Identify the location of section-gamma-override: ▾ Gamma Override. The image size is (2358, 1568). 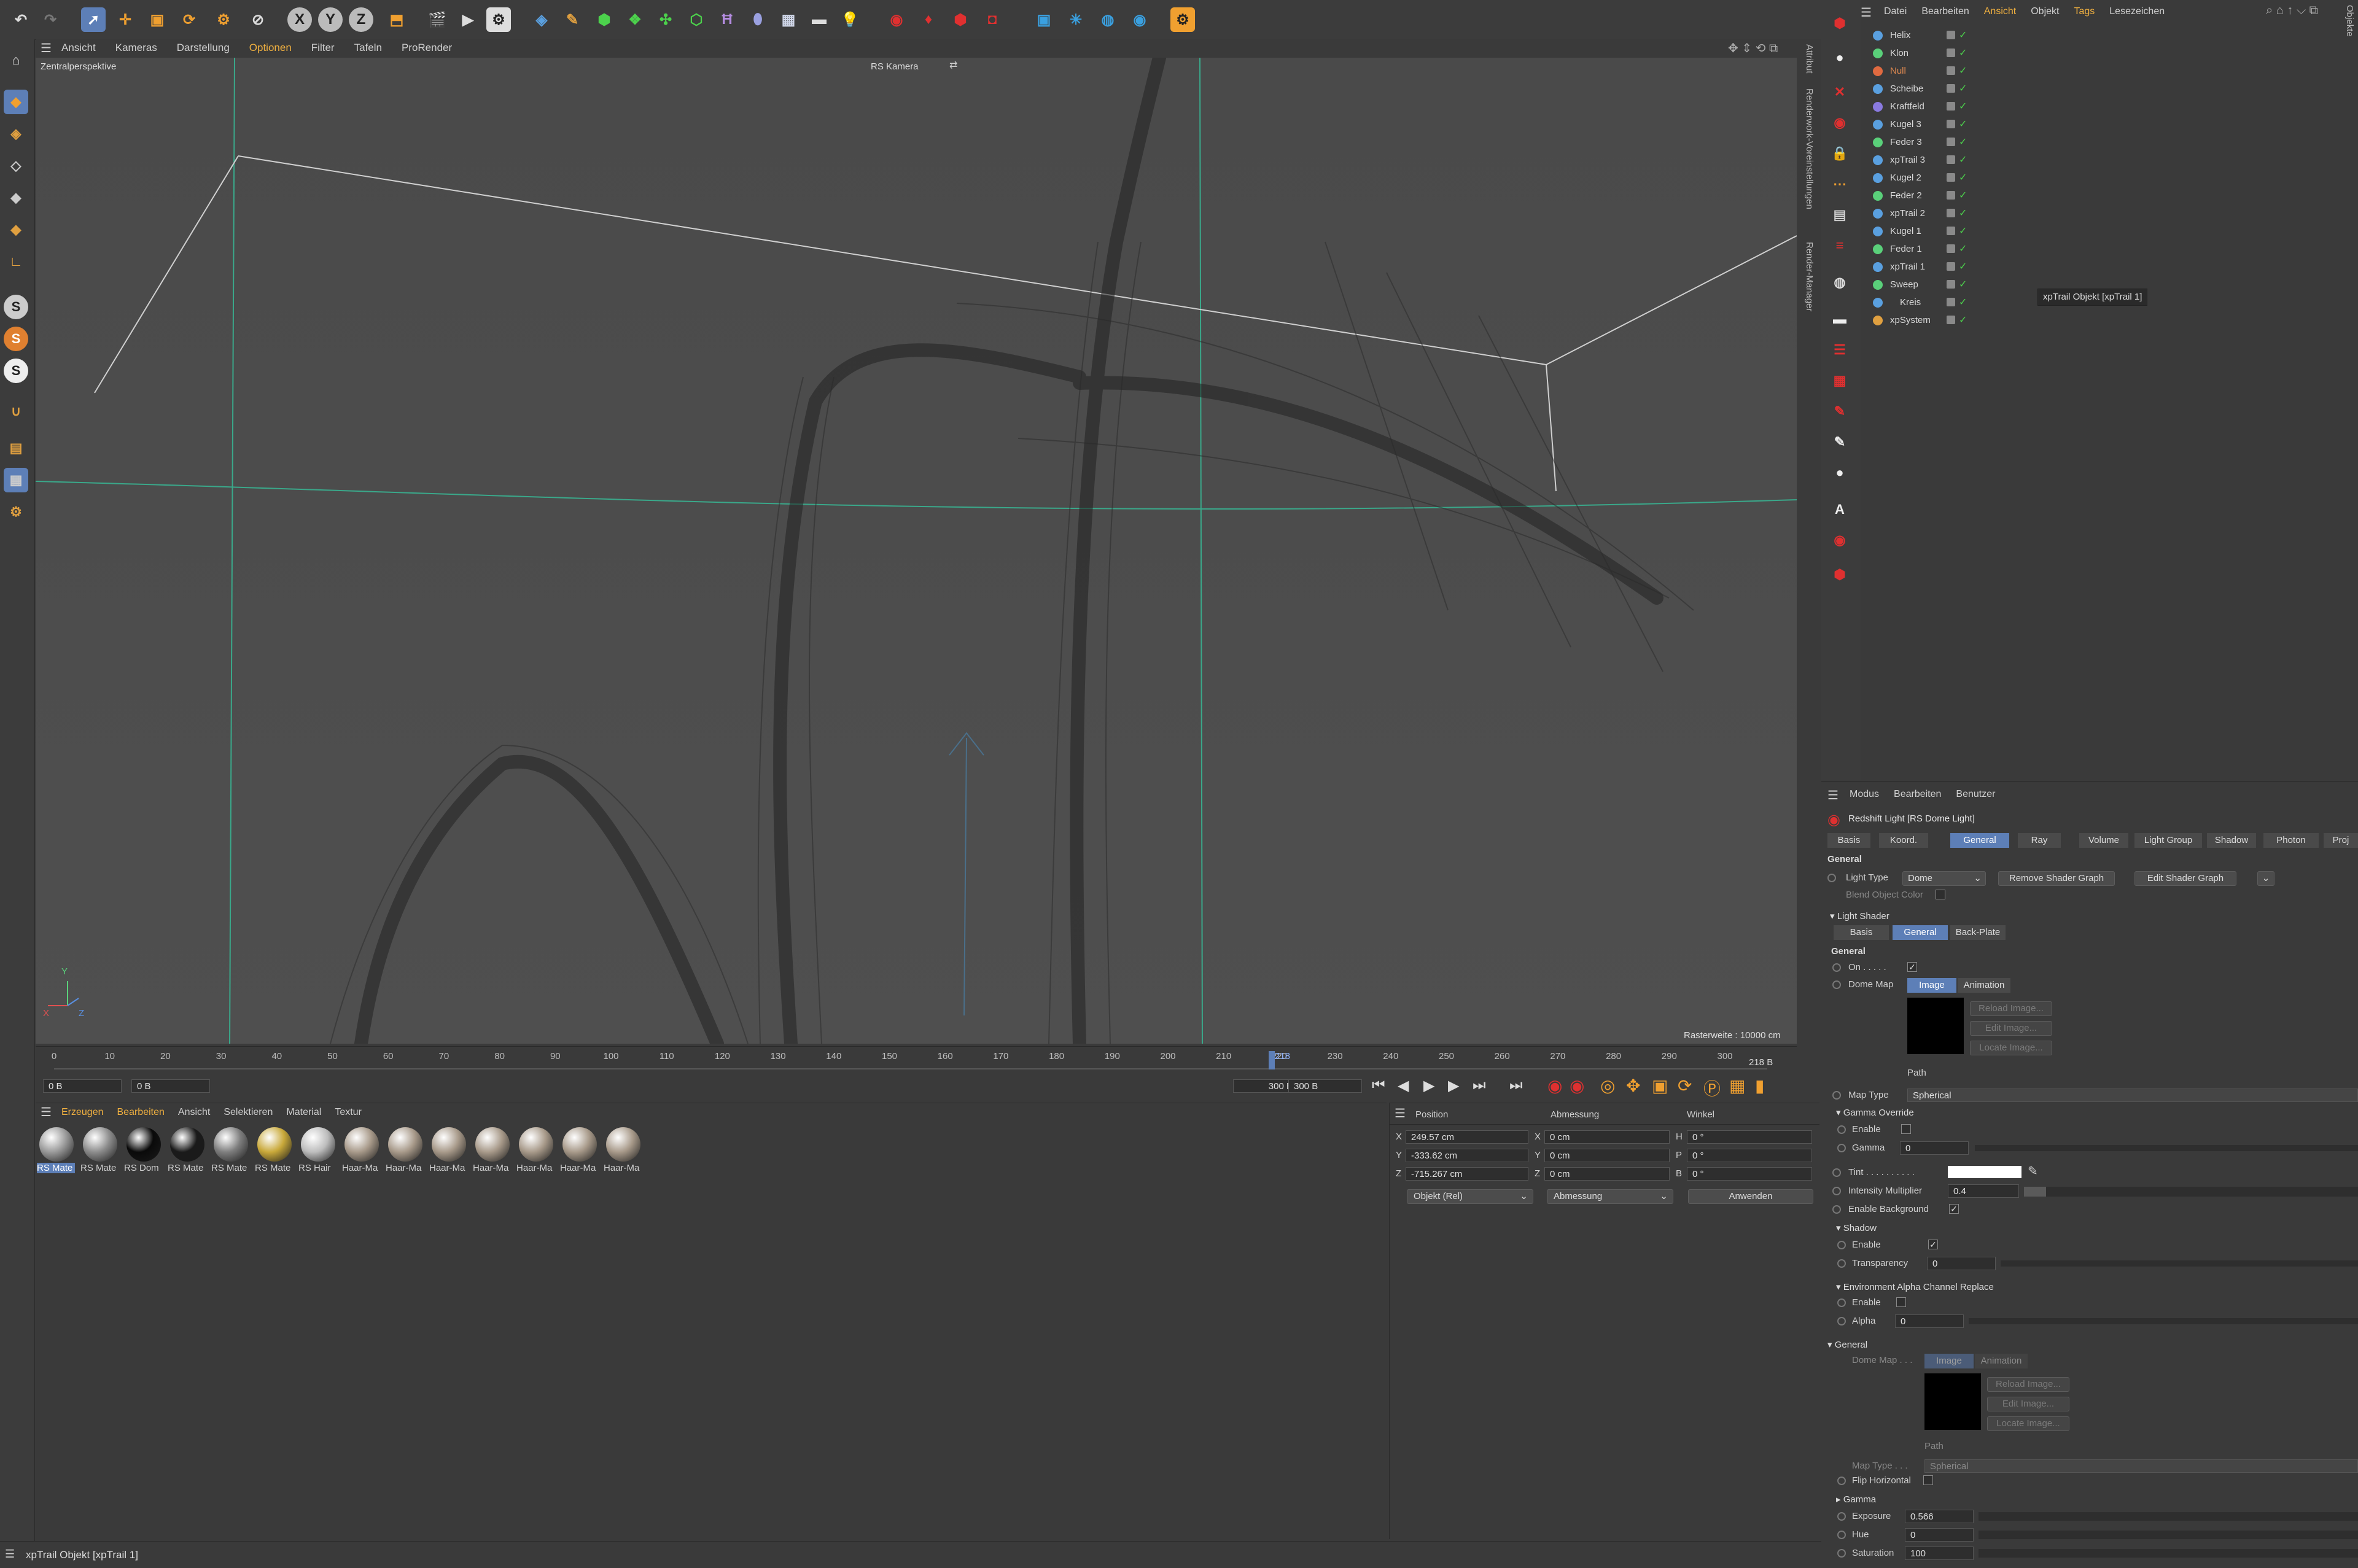
(1875, 1112).